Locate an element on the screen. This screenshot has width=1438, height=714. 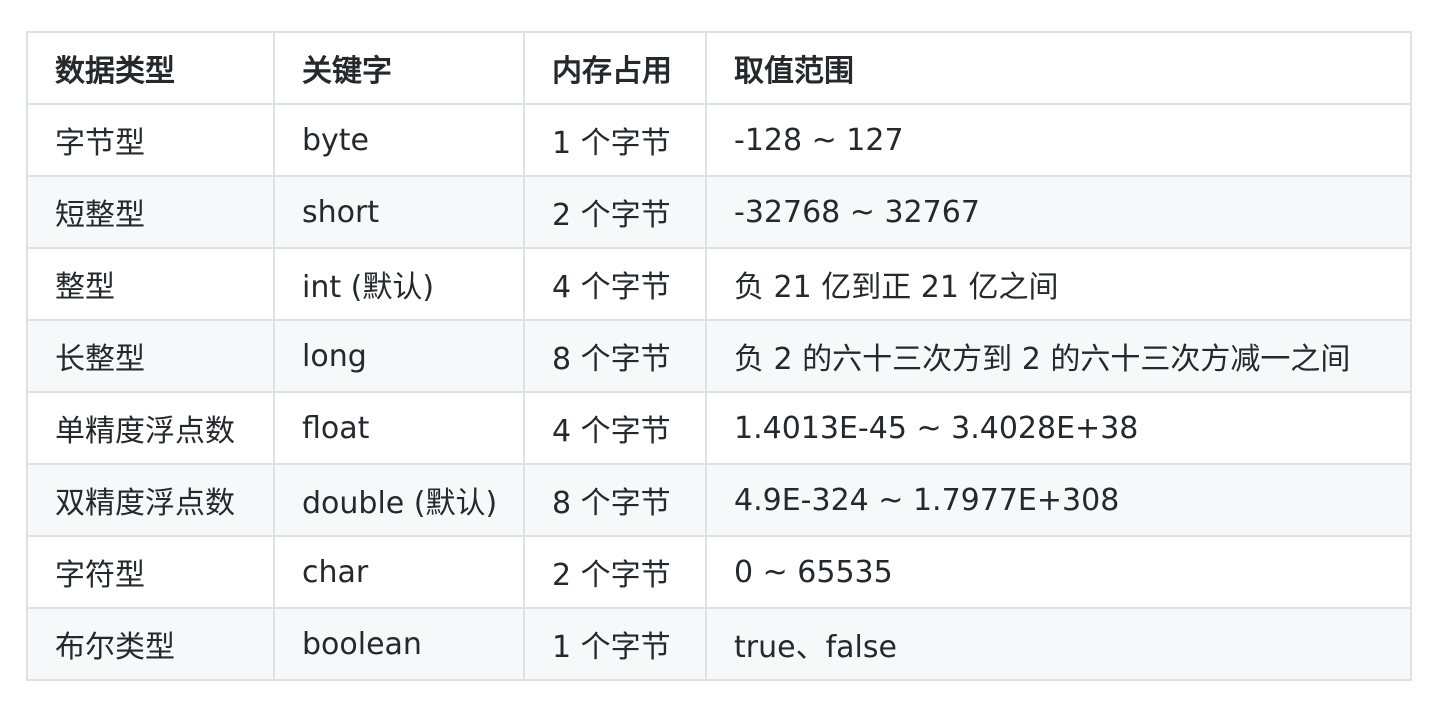
table-header: 数据类型 关键字 内存占用 取值范围 is located at coordinates (719, 68).